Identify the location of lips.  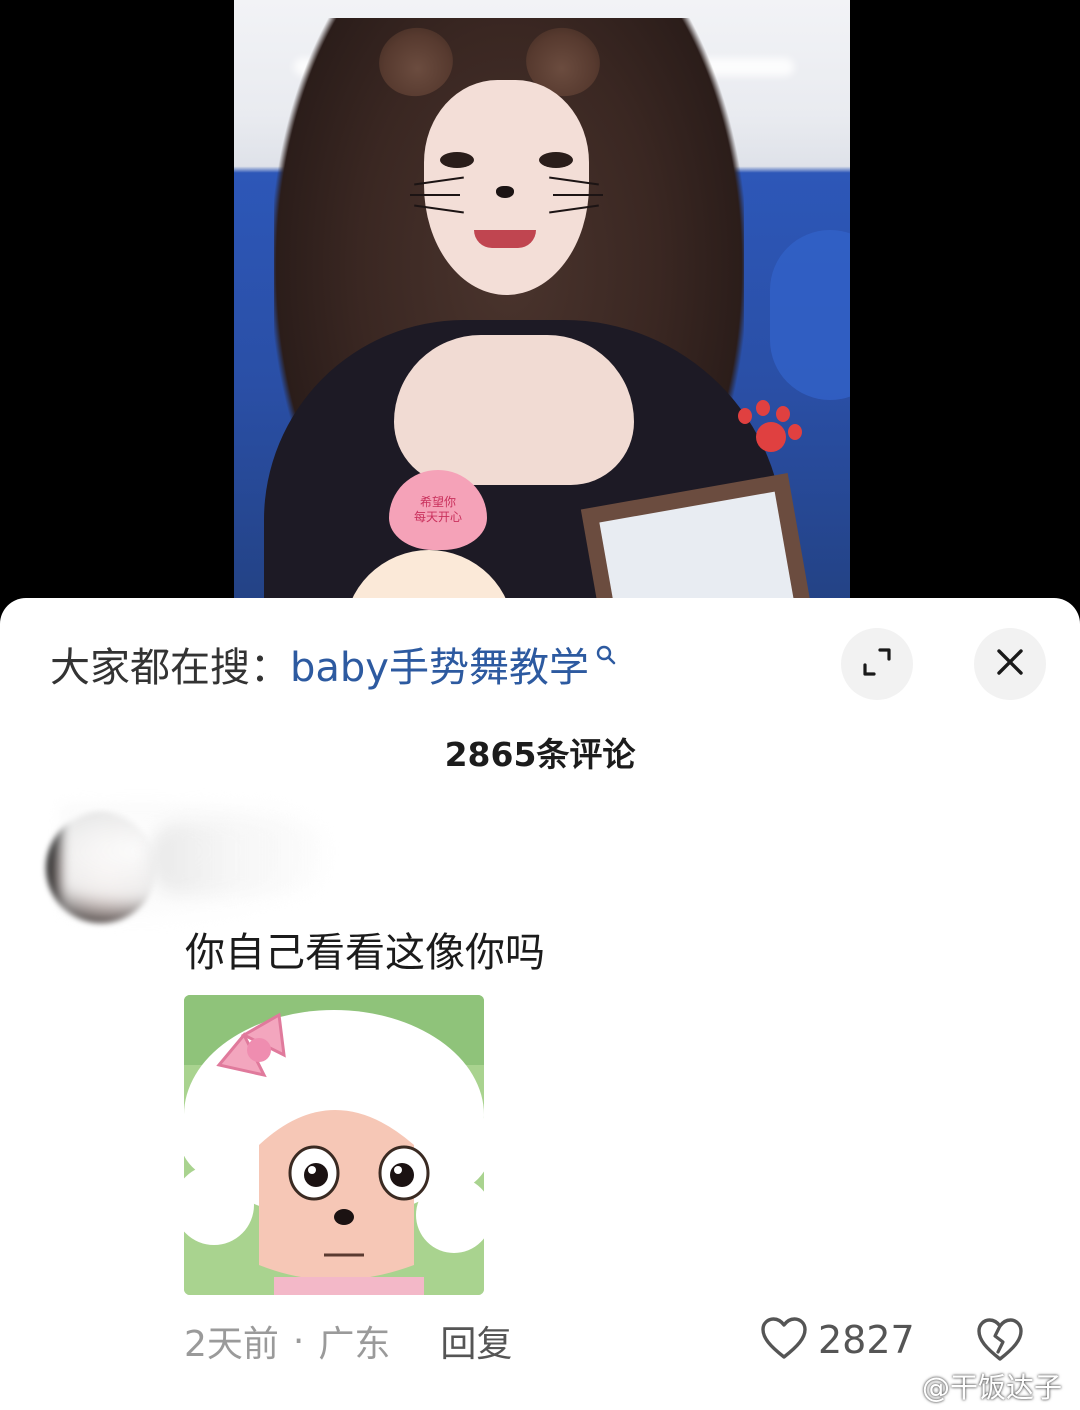
(505, 239).